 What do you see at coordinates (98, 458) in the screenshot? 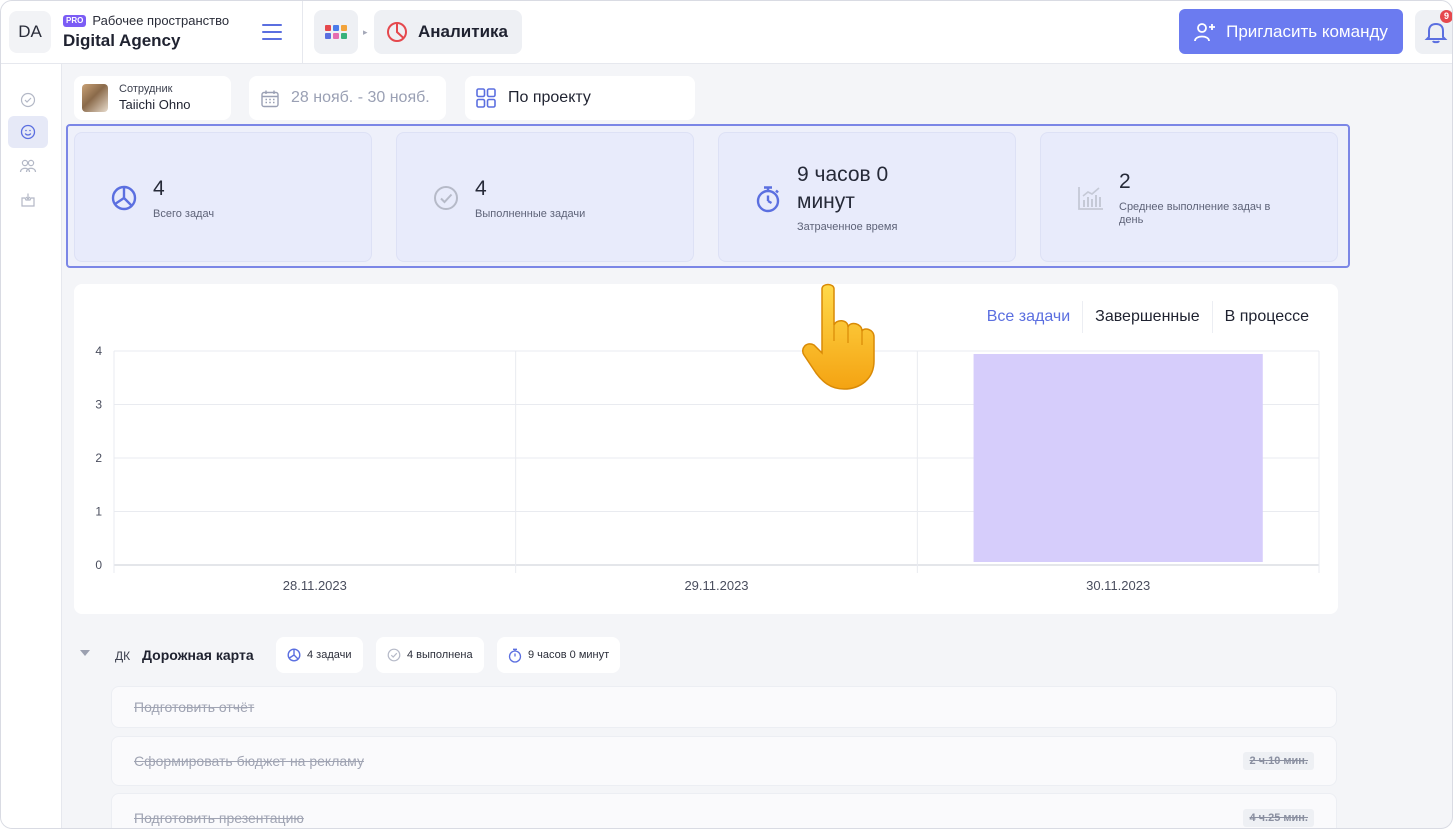
I see `y-tick-label: 2` at bounding box center [98, 458].